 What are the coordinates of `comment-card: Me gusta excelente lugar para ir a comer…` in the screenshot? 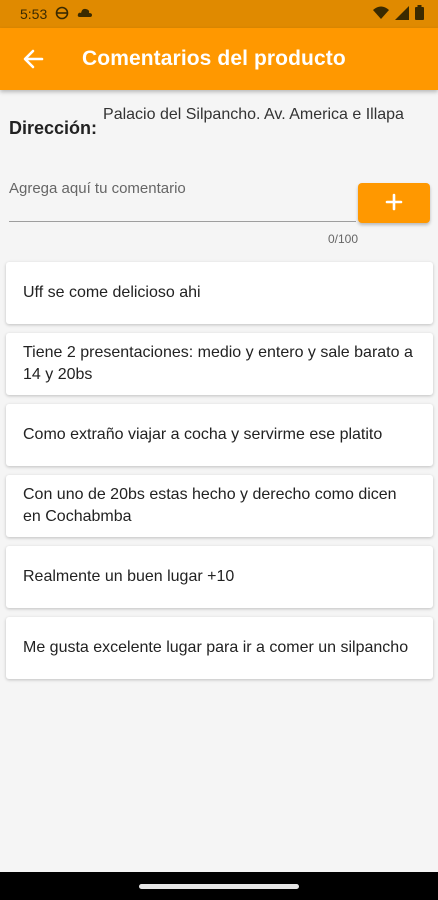 It's located at (219, 648).